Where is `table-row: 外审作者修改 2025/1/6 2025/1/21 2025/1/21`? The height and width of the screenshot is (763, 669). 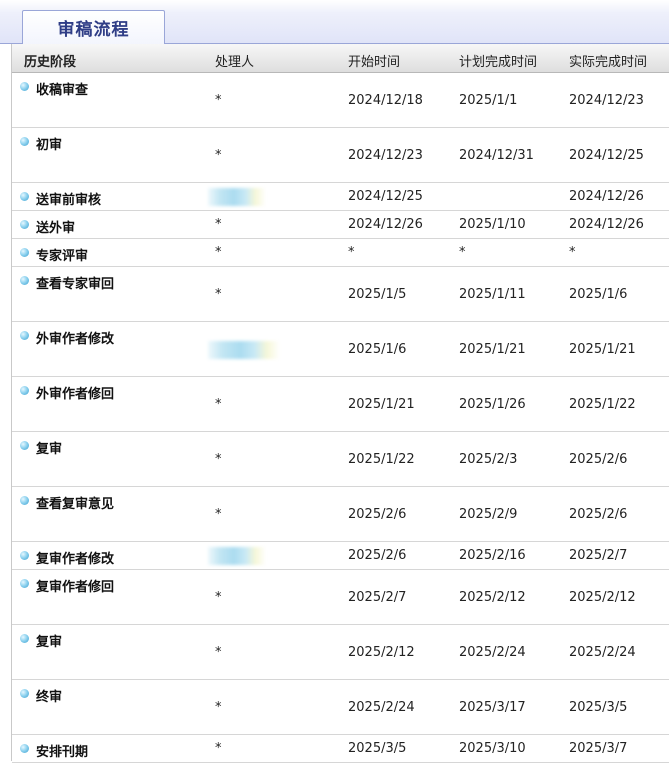
table-row: 外审作者修改 2025/1/6 2025/1/21 2025/1/21 is located at coordinates (340, 349).